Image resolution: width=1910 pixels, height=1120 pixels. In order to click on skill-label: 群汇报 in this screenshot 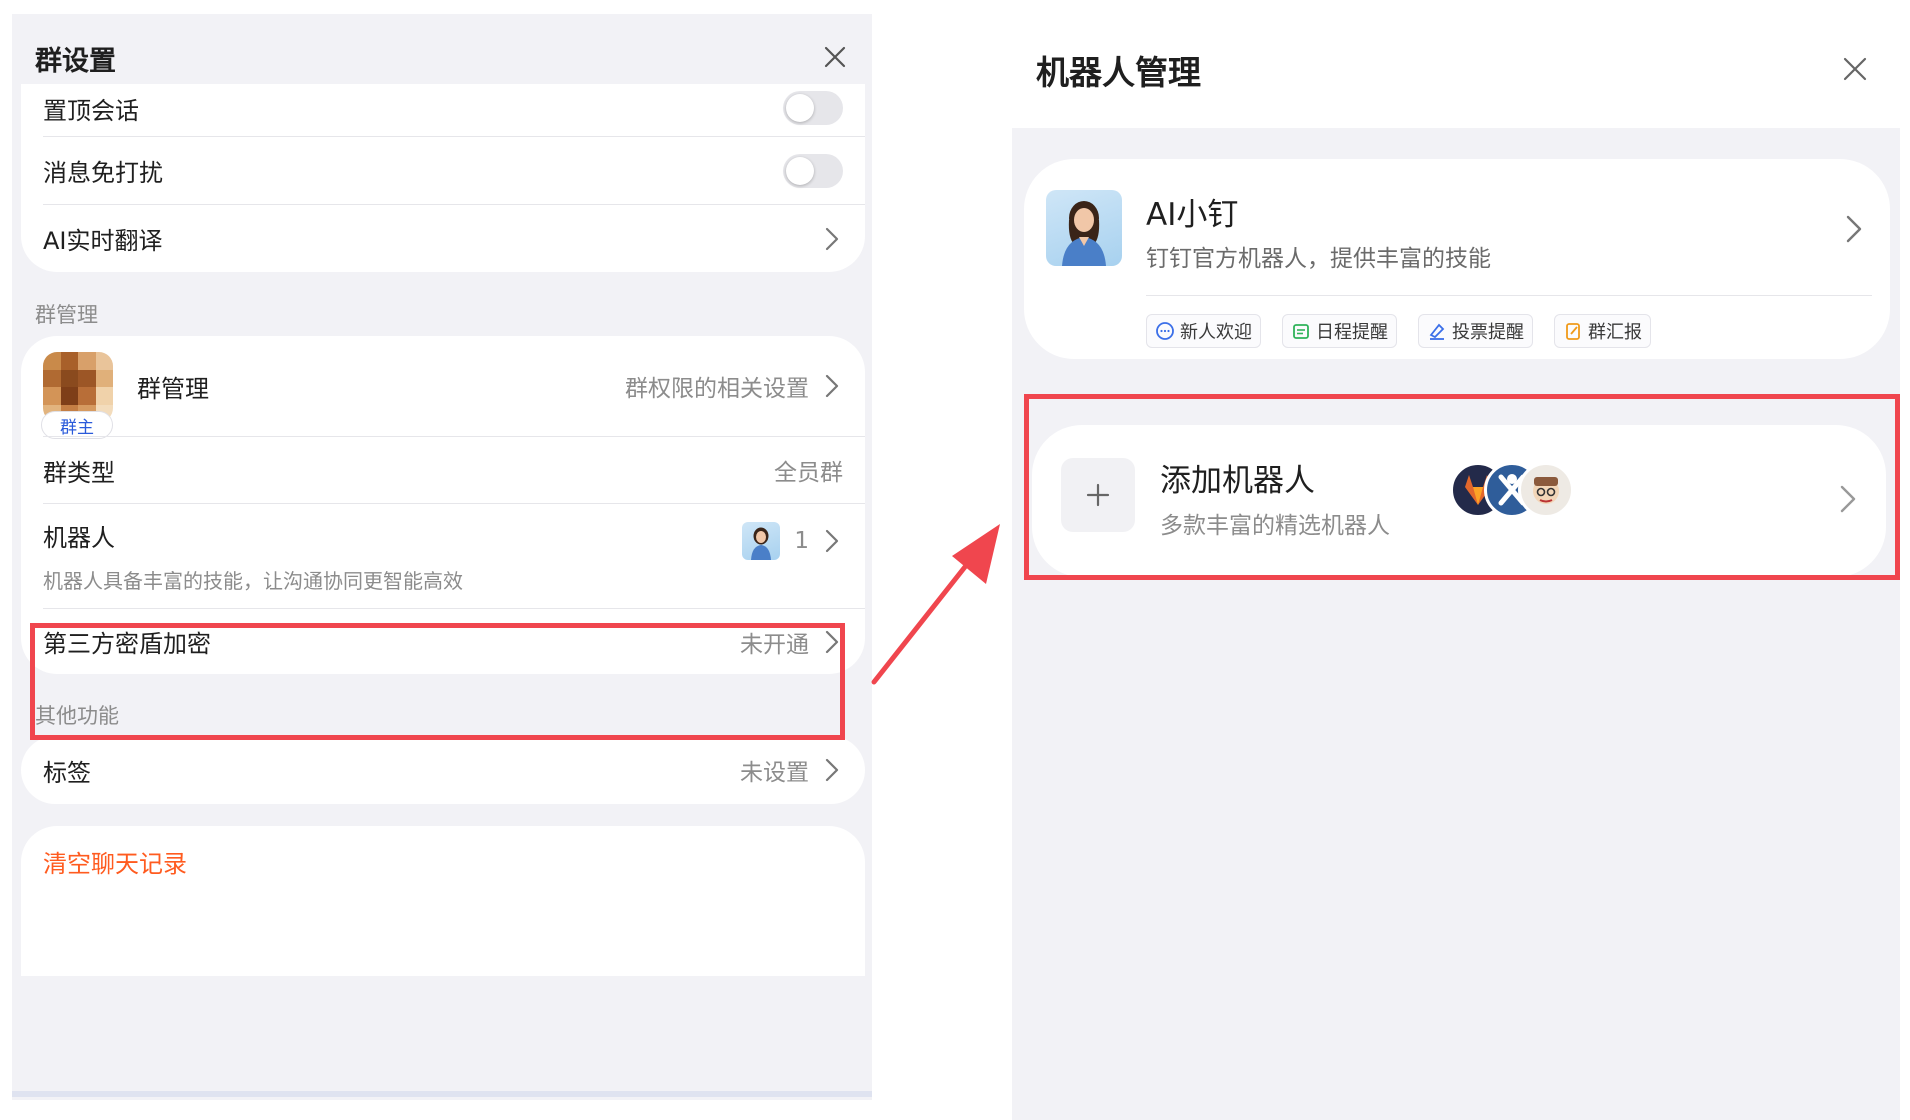, I will do `click(1615, 332)`.